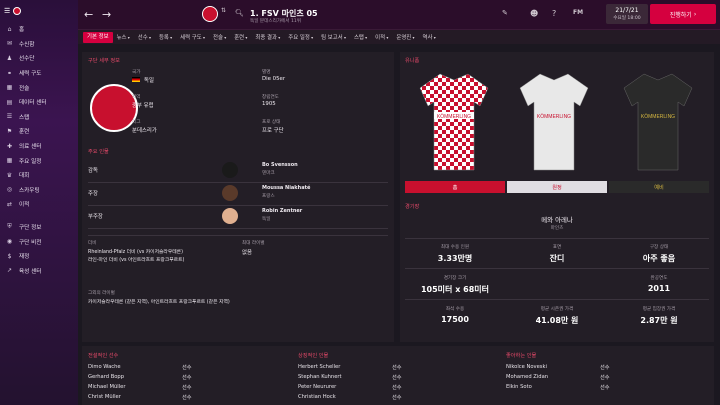  I want to click on tab-label: 세력 구도, so click(191, 37).